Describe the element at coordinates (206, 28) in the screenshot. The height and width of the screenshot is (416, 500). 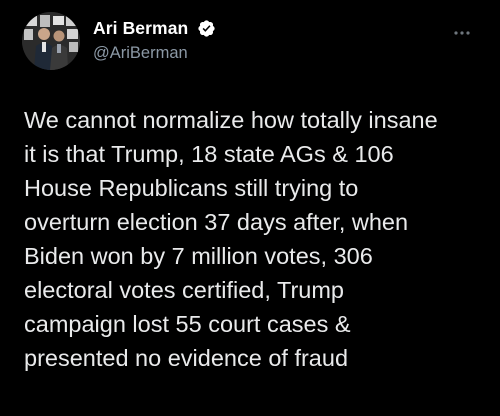
I see `verified-badge-icon` at that location.